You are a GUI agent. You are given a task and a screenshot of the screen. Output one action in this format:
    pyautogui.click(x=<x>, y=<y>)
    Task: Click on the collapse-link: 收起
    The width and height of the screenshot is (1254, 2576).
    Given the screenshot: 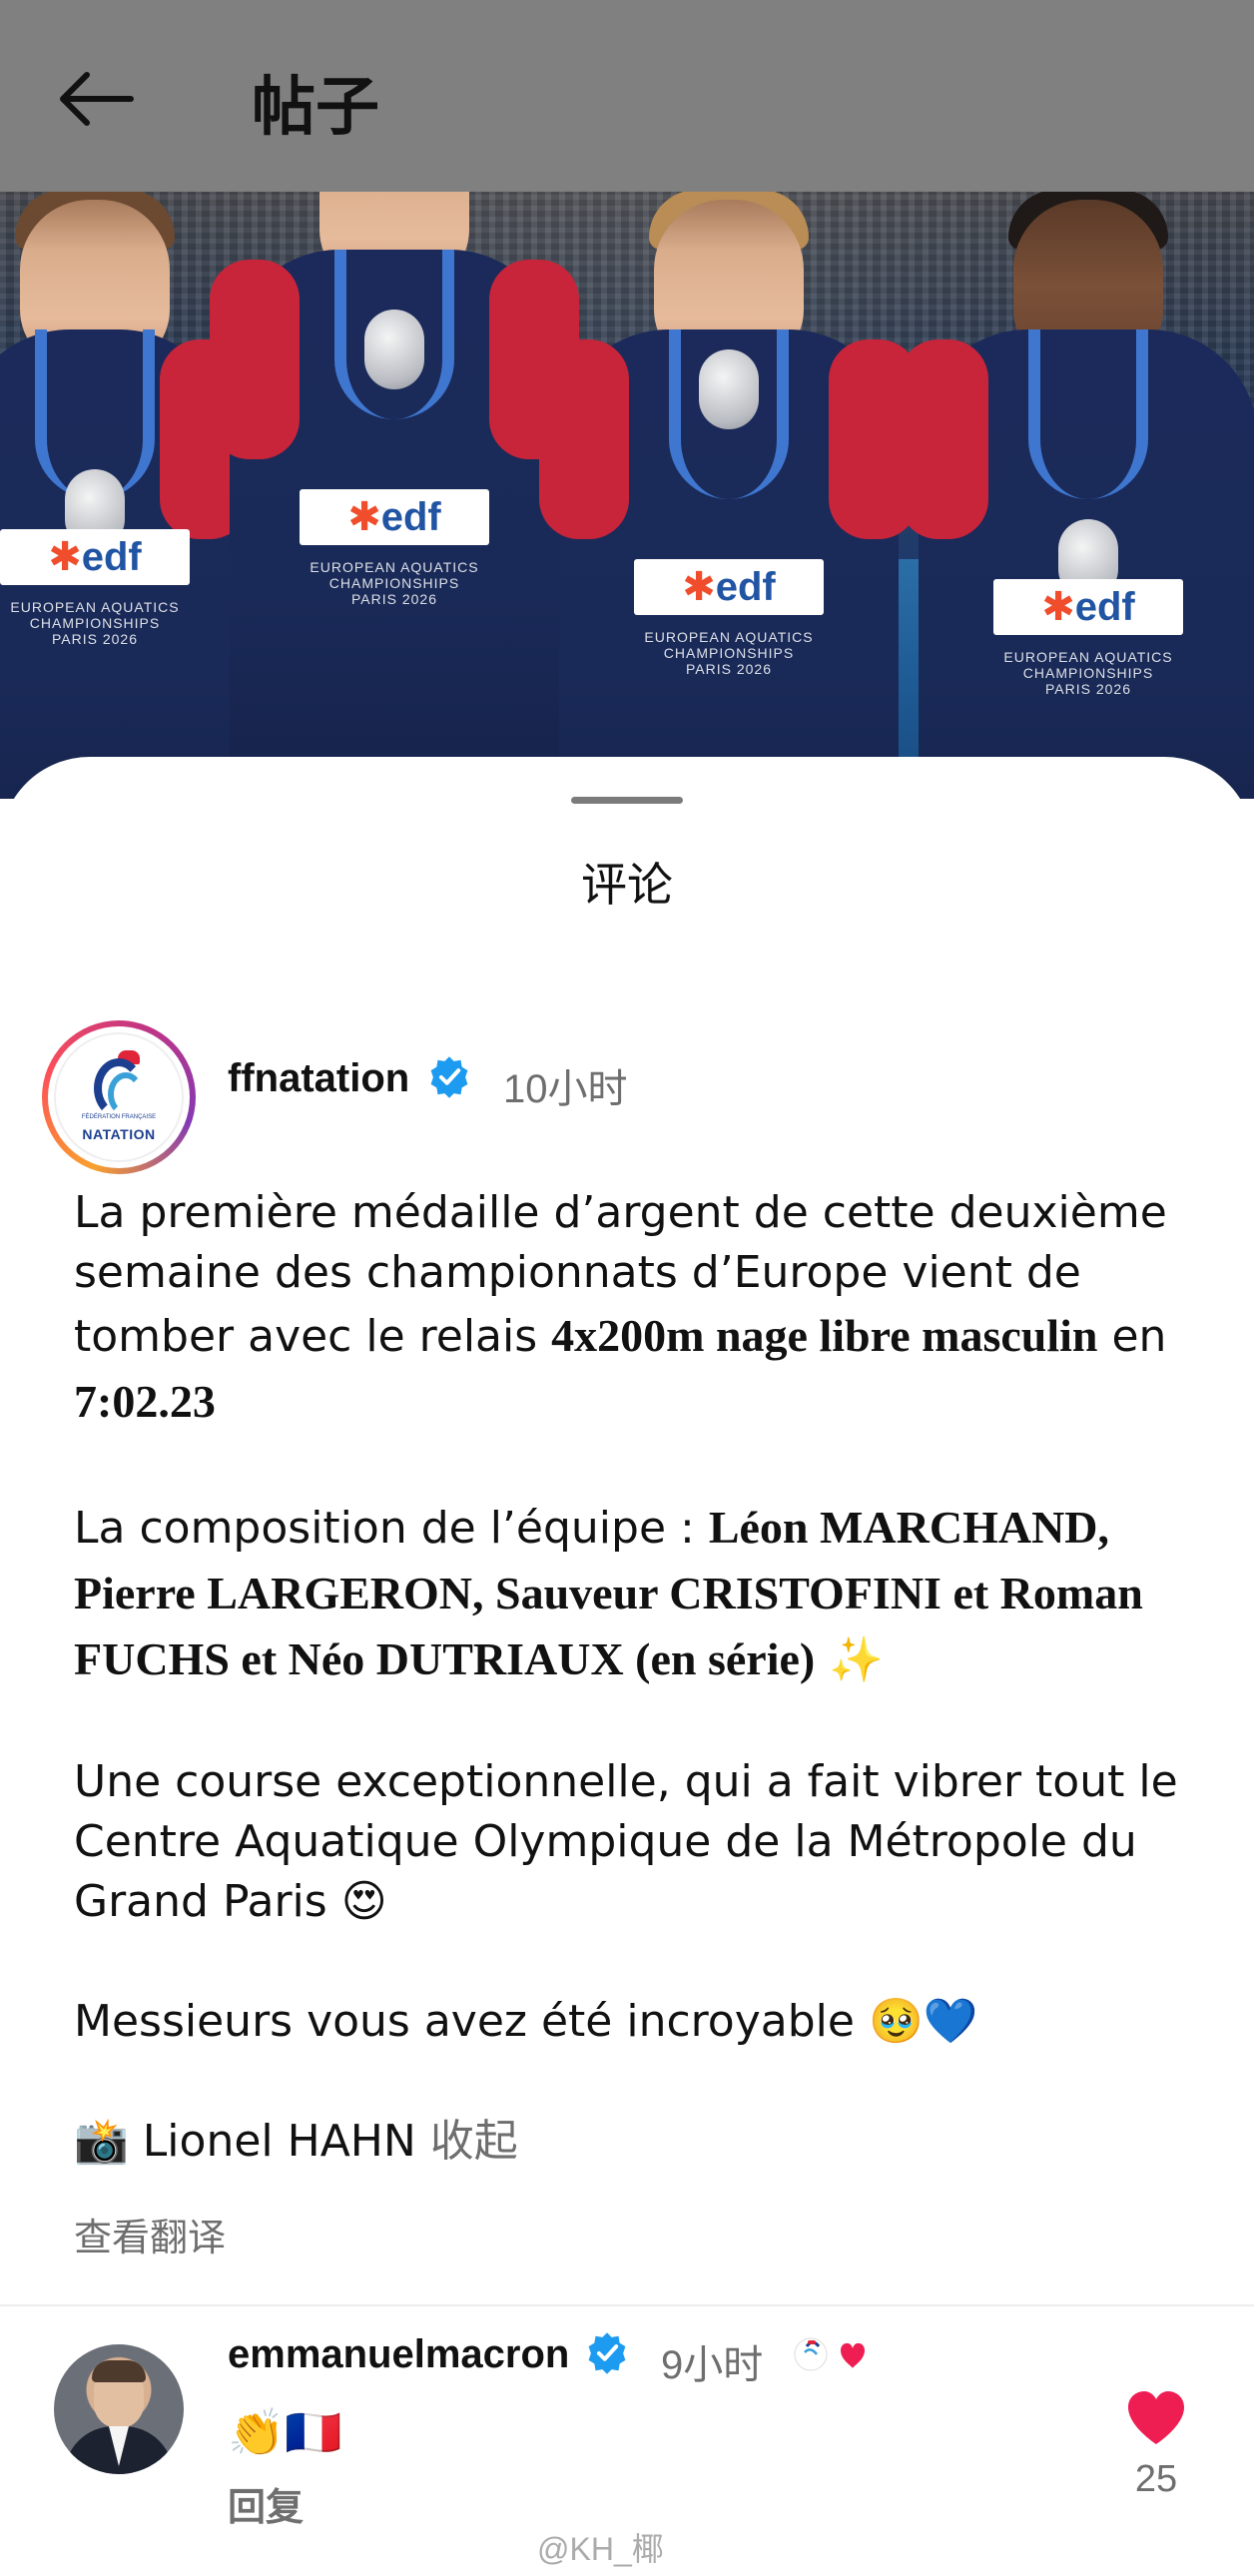 What is the action you would take?
    pyautogui.click(x=474, y=2141)
    